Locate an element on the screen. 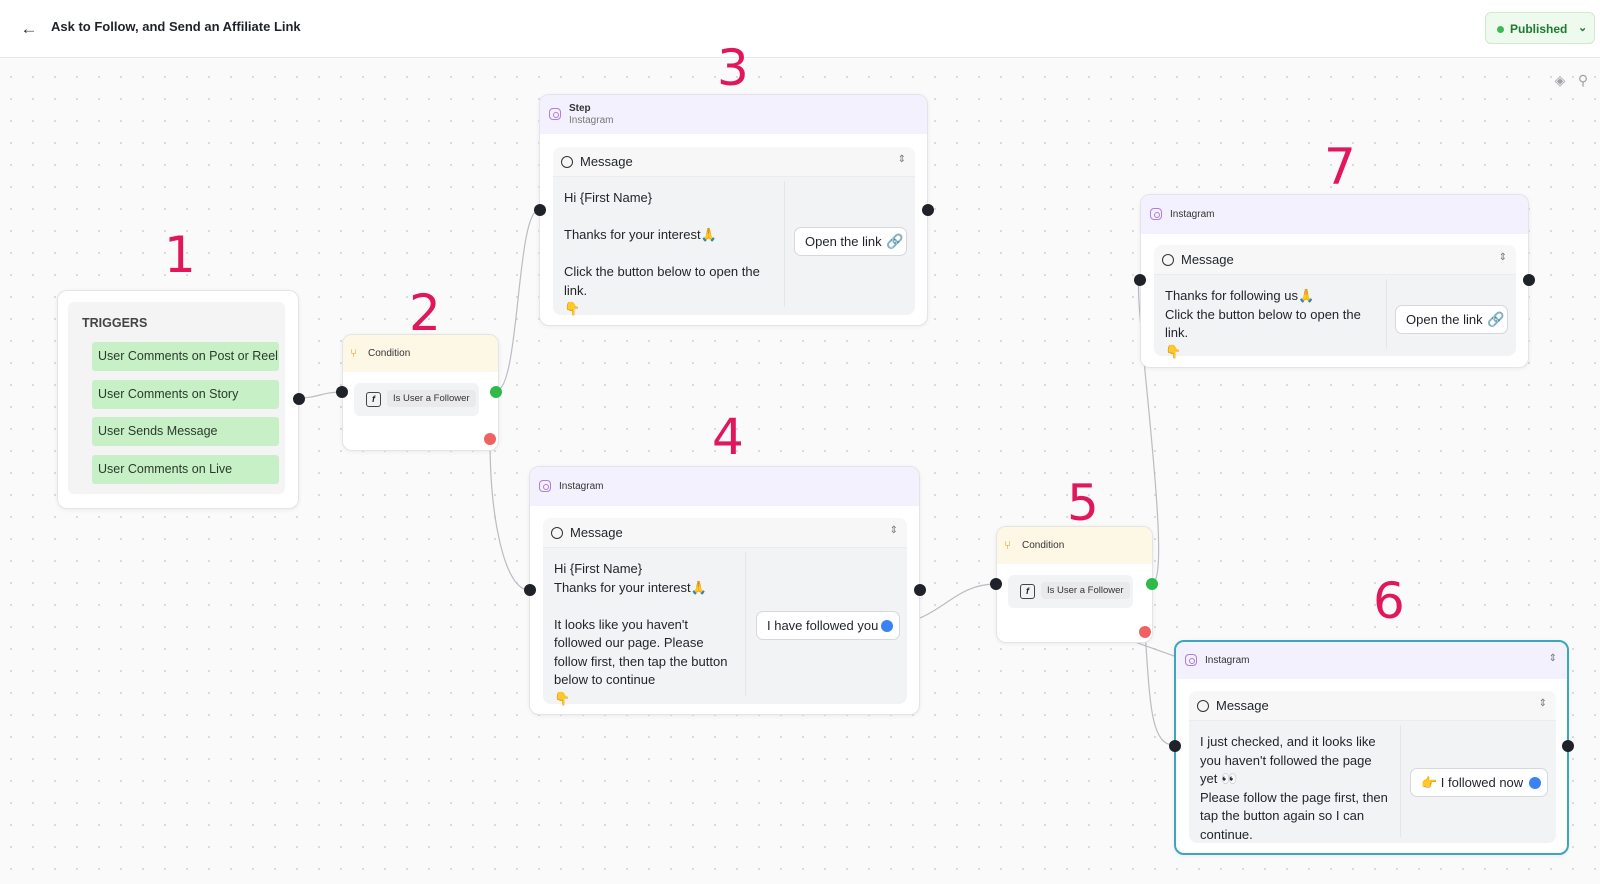 The height and width of the screenshot is (884, 1600). annotation-number-4: 4 is located at coordinates (728, 437).